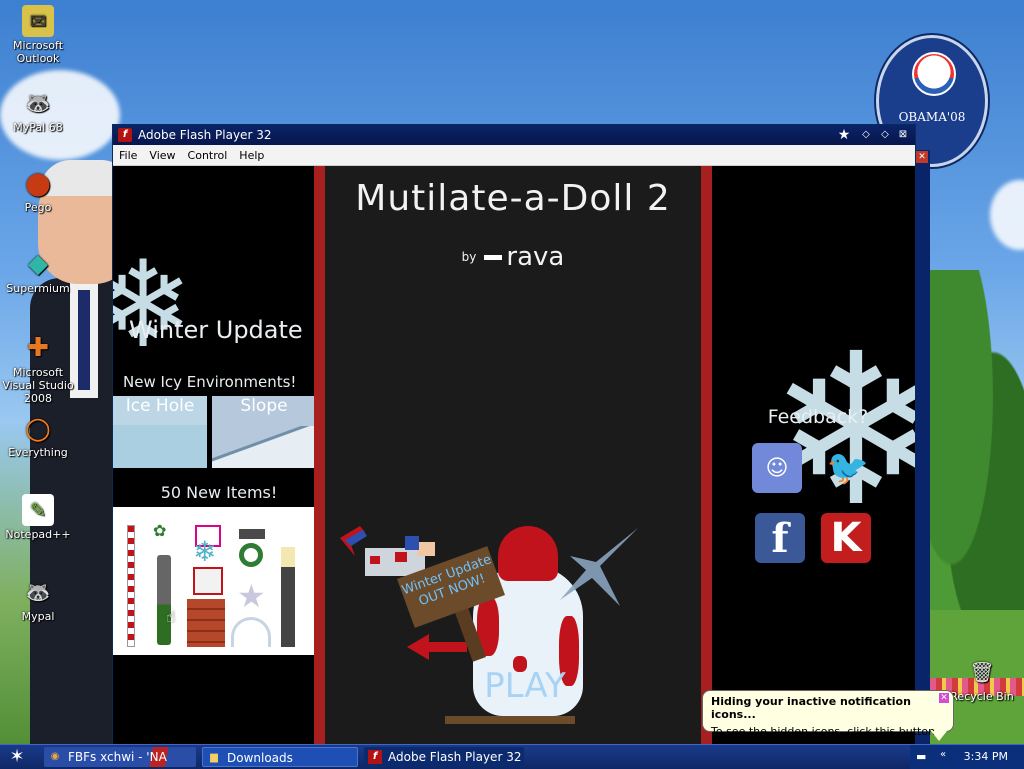  I want to click on desktop-icon-label: Everything, so click(38, 452).